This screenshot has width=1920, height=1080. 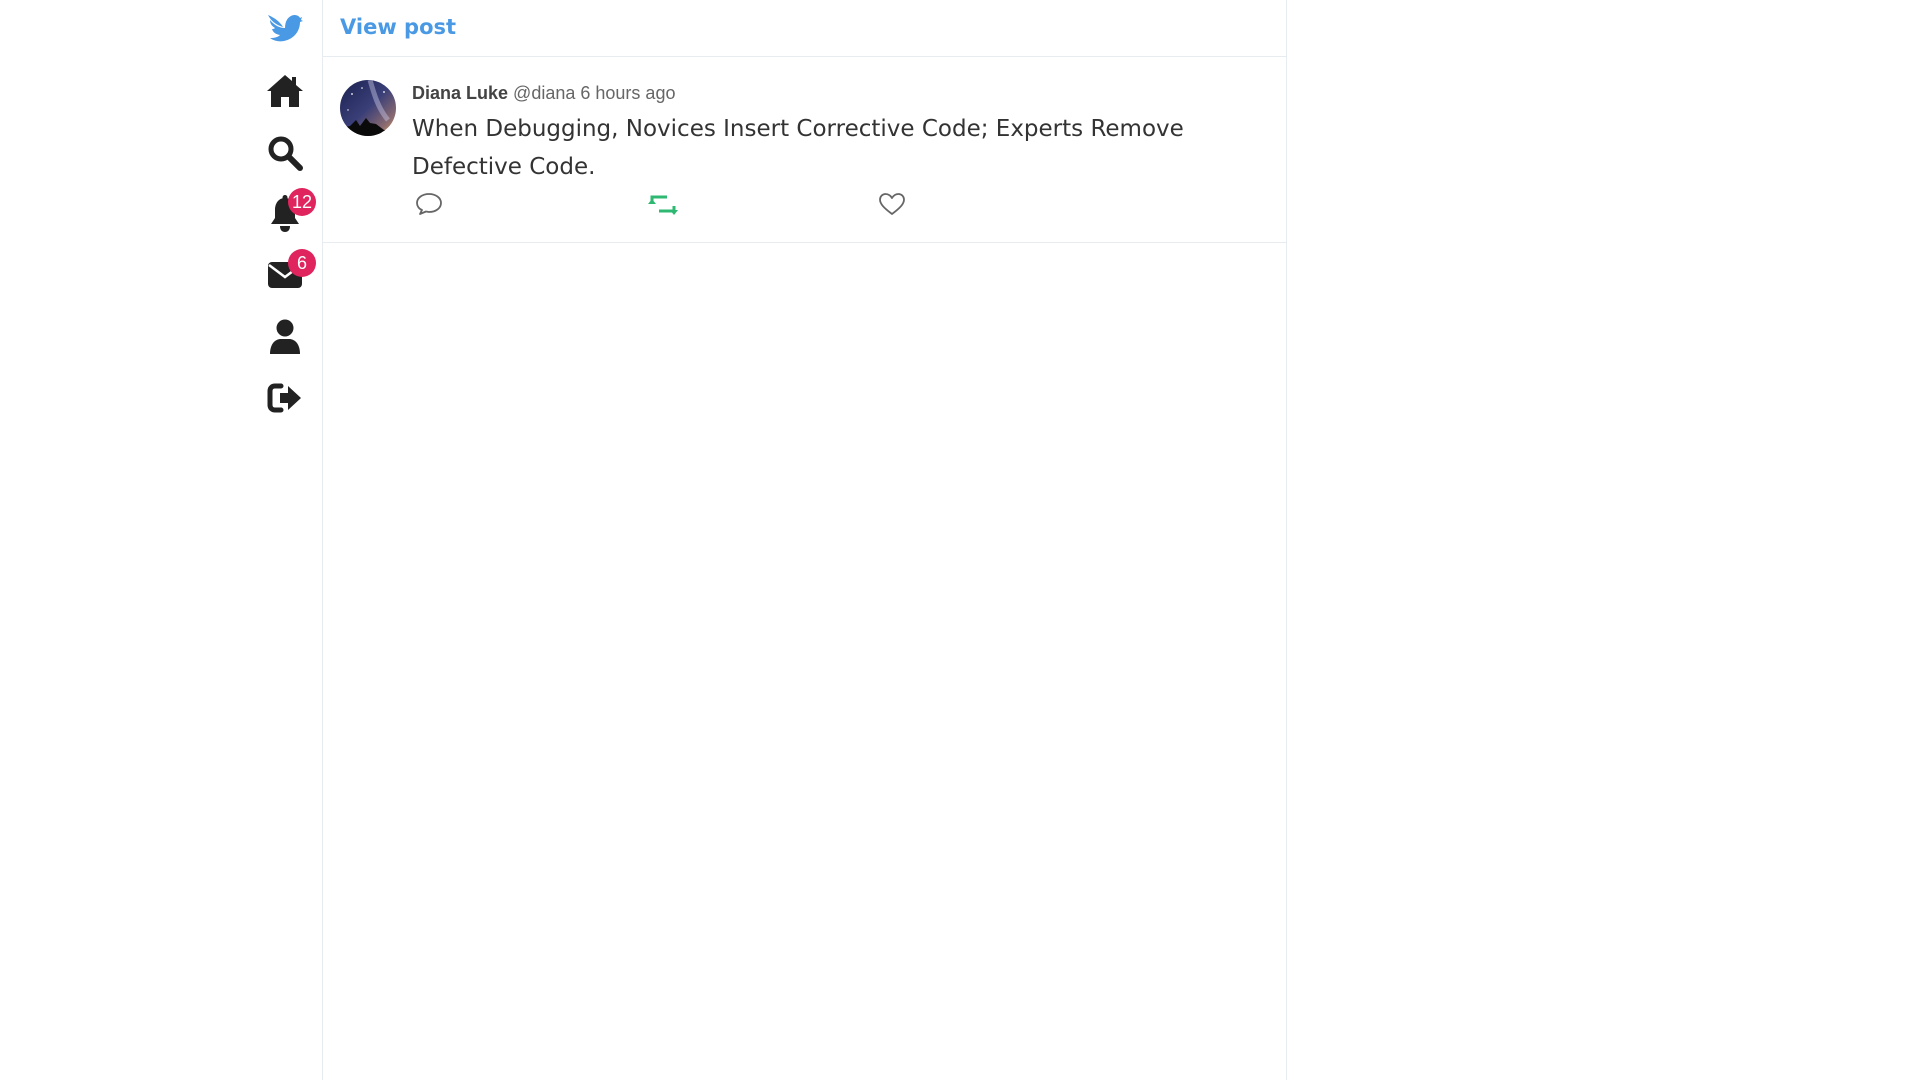 I want to click on logo-link, so click(x=285, y=29).